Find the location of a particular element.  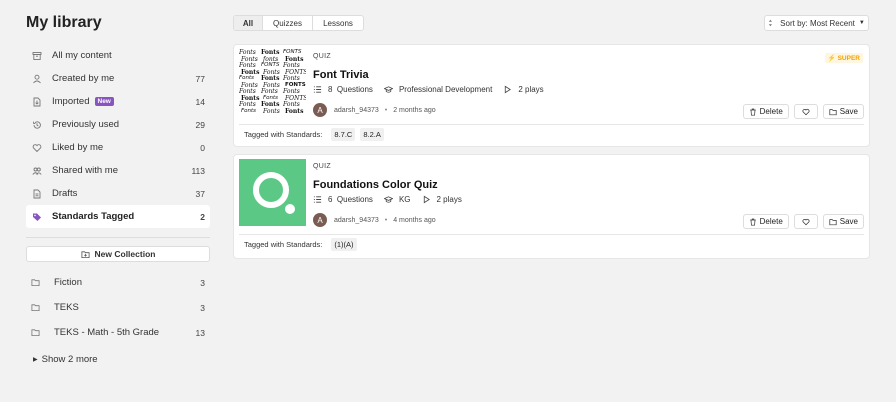

content-filter-tabs: All Quizzes Lessons is located at coordinates (298, 23).